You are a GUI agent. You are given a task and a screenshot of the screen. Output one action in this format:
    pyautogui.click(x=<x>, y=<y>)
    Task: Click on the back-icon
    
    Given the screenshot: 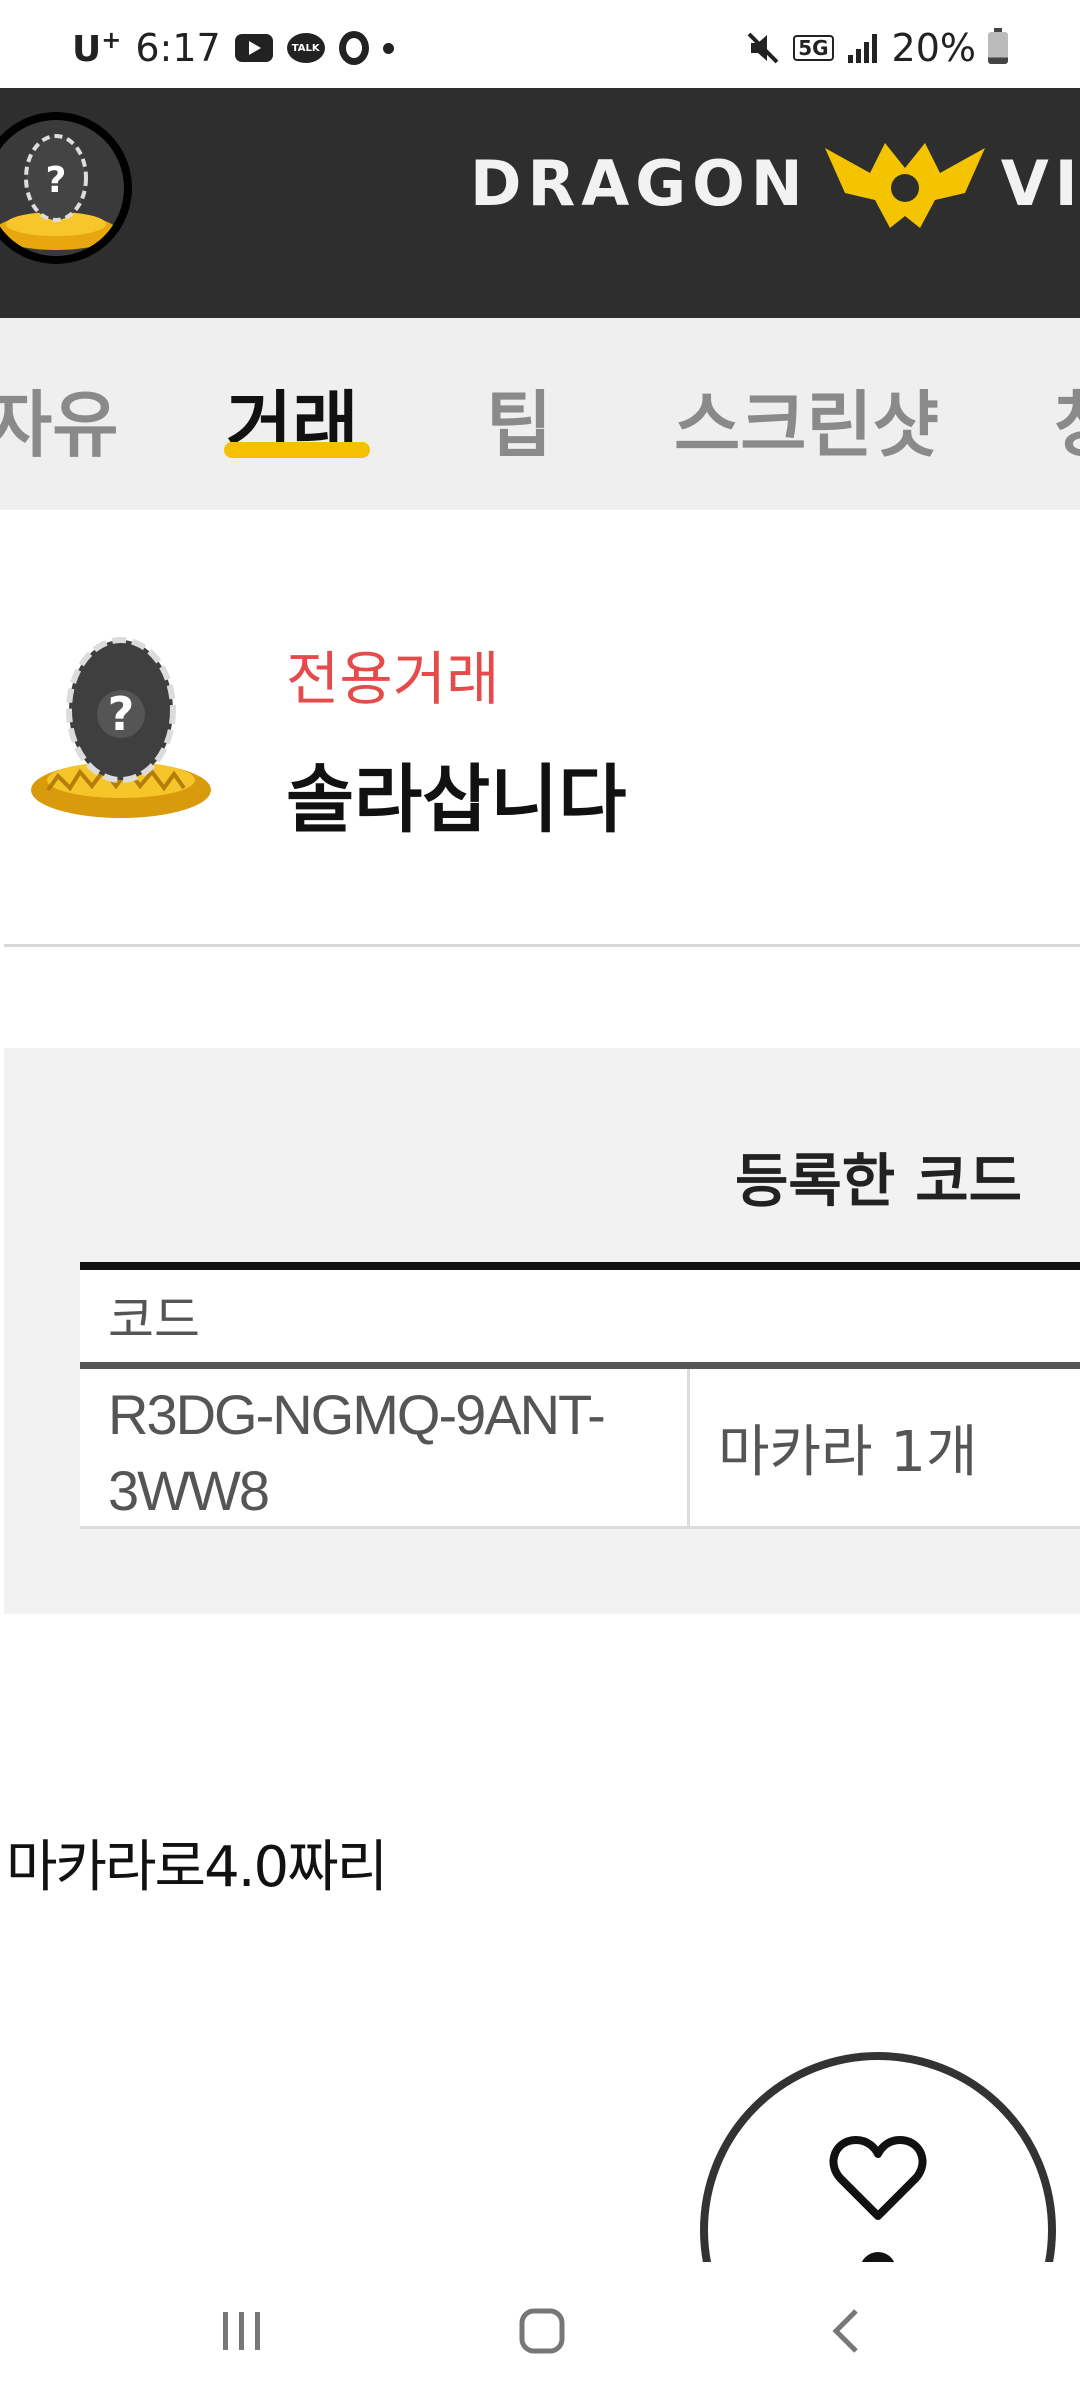 What is the action you would take?
    pyautogui.click(x=845, y=2331)
    